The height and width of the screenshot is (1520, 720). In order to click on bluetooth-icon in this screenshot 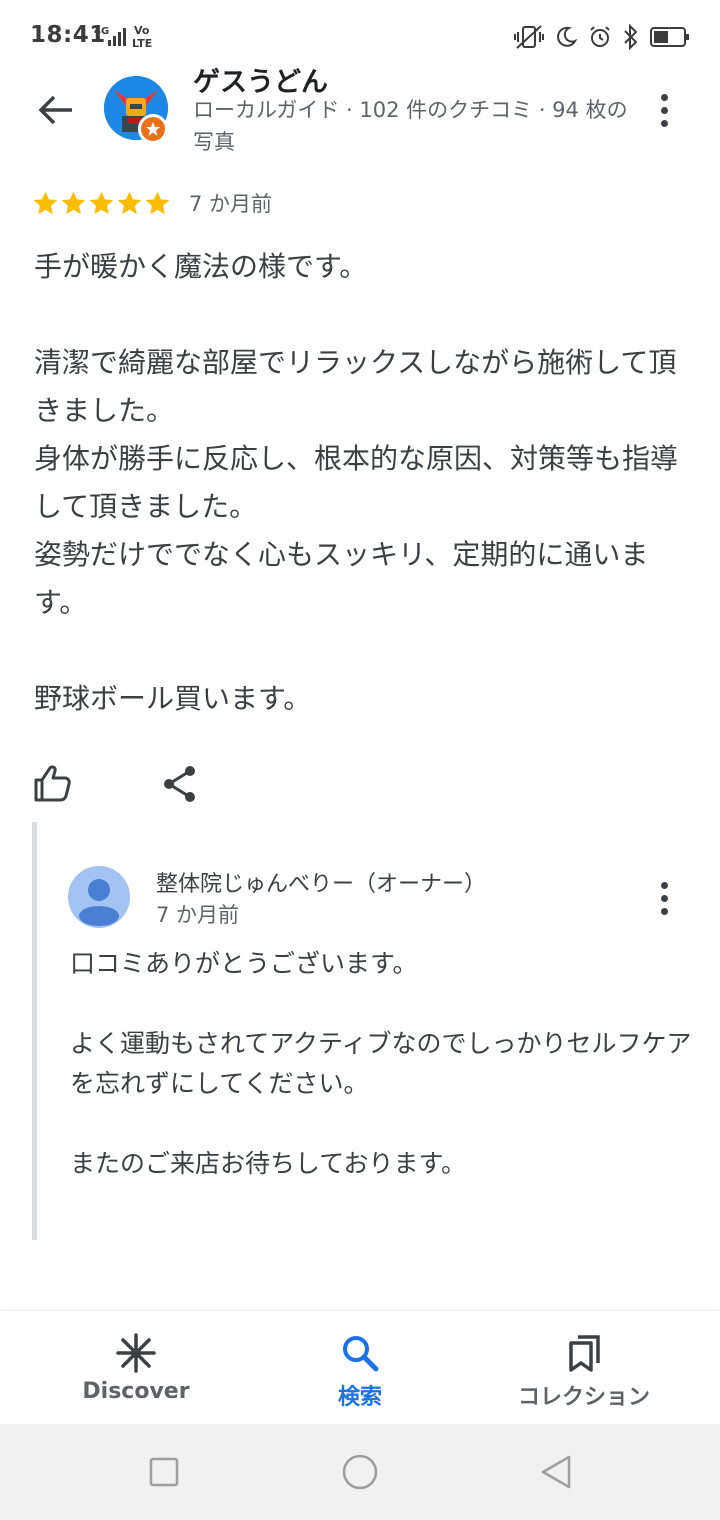, I will do `click(631, 37)`.